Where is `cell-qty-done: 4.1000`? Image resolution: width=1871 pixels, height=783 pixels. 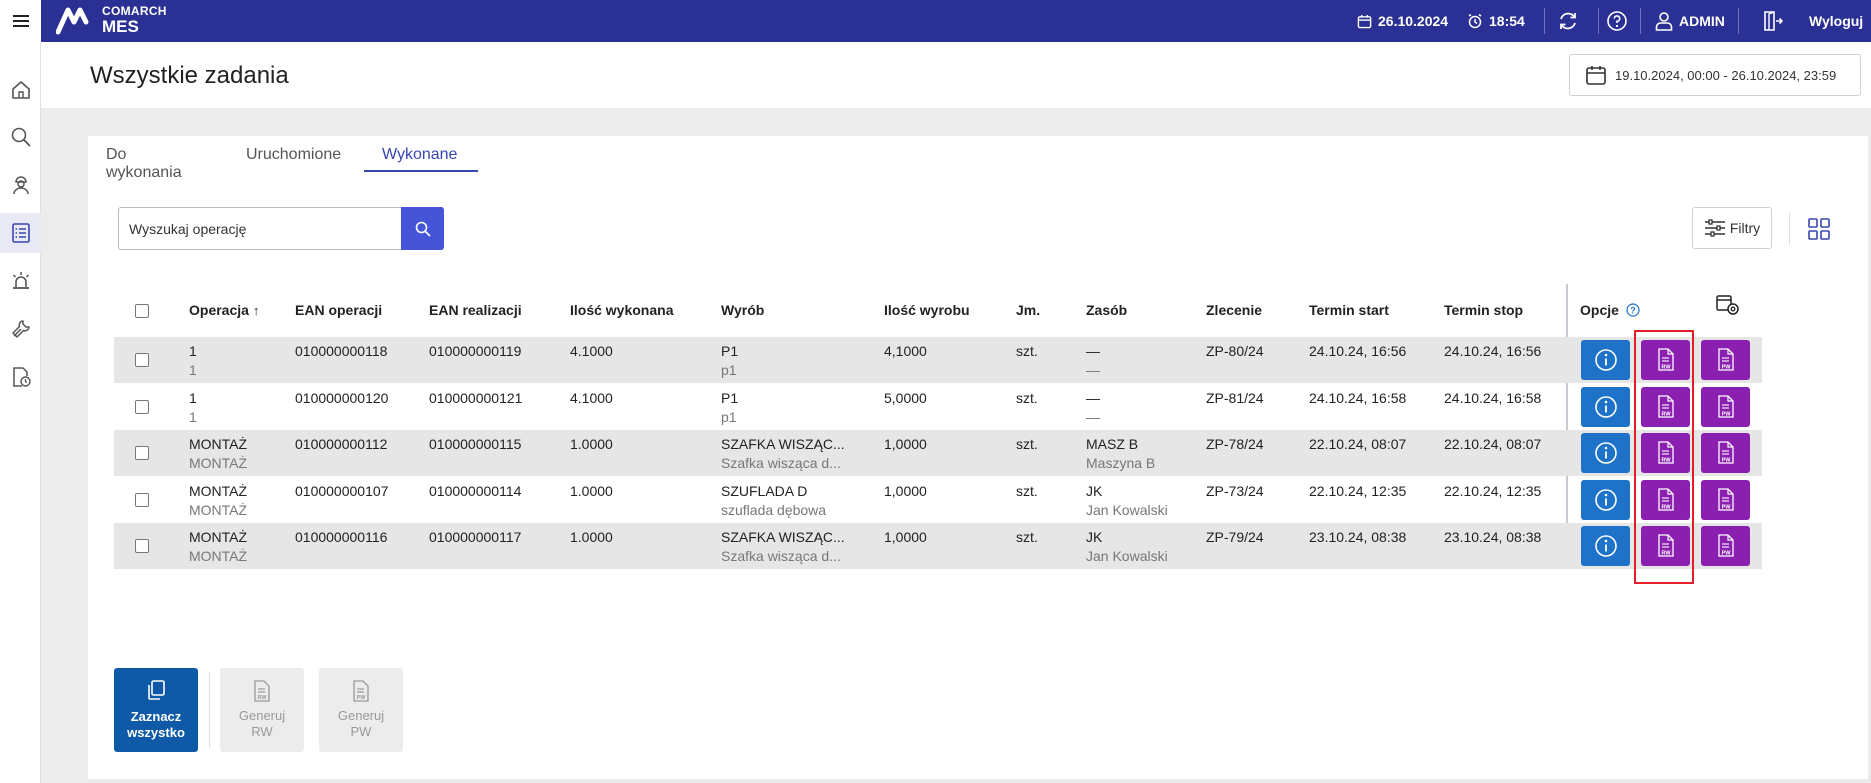 cell-qty-done: 4.1000 is located at coordinates (591, 397).